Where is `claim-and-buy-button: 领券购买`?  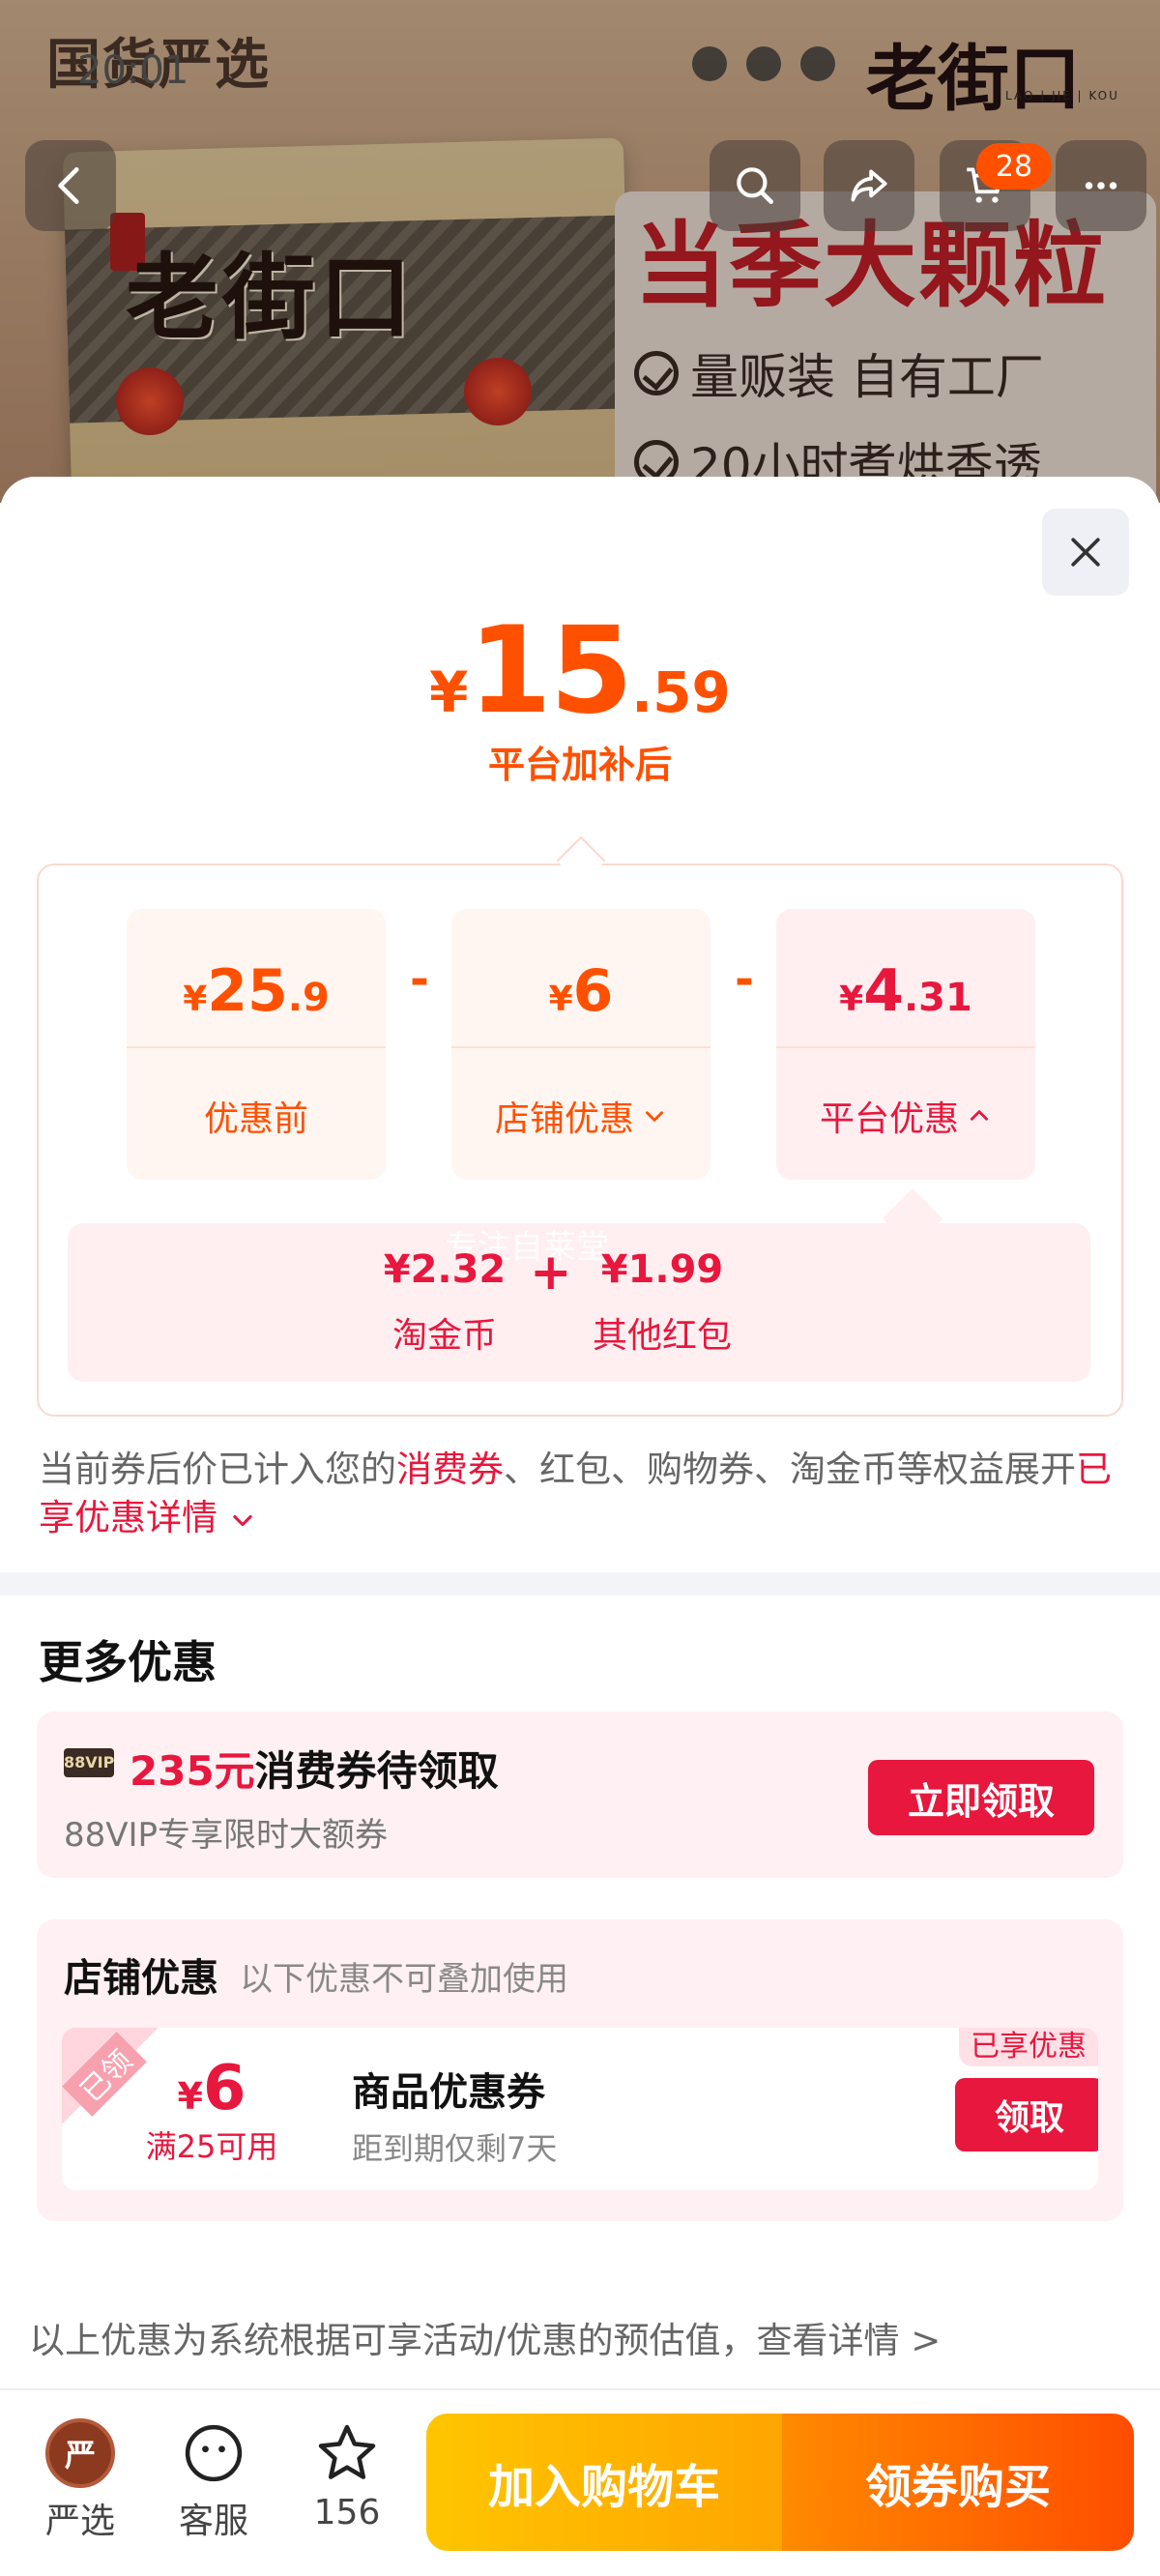 claim-and-buy-button: 领券购买 is located at coordinates (958, 2482).